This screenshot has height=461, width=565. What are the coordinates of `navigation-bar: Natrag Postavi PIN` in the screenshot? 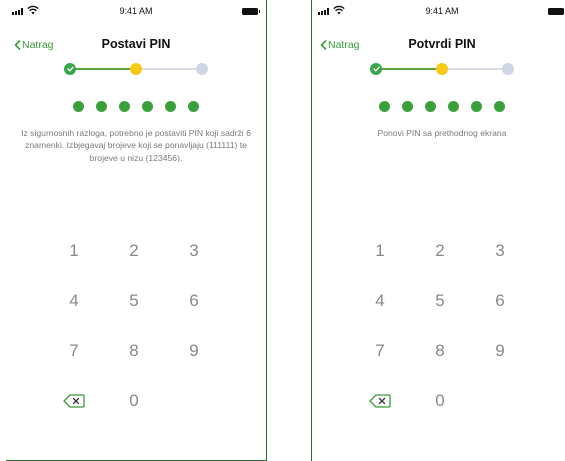 It's located at (136, 44).